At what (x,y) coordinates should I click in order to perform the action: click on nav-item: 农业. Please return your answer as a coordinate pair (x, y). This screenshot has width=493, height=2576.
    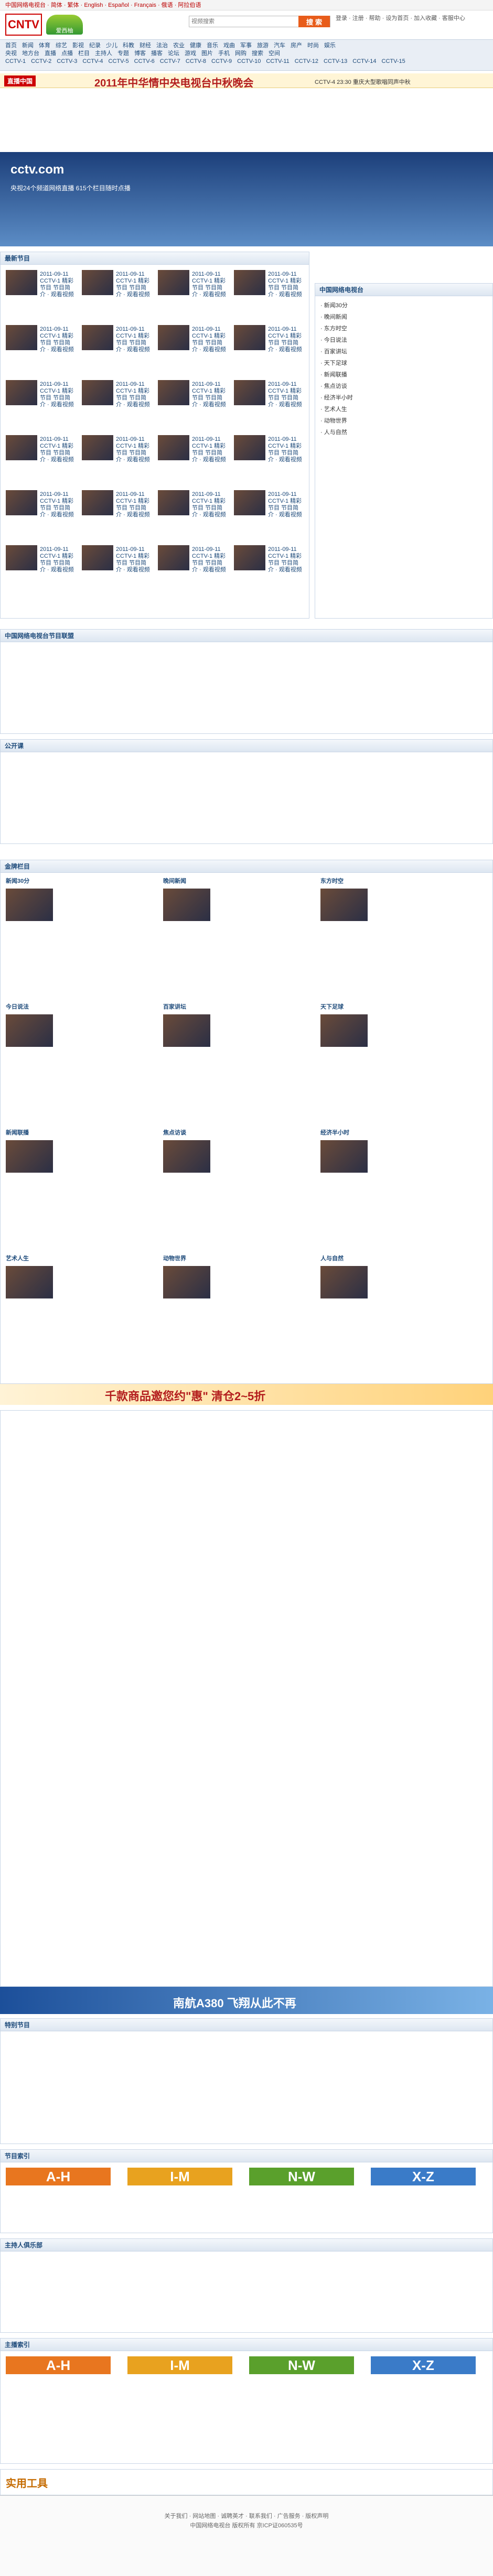
    Looking at the image, I should click on (179, 45).